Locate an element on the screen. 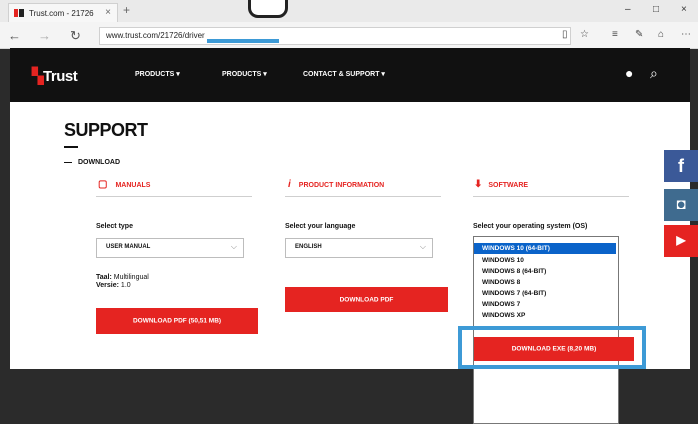  select-language-label: Select your language is located at coordinates (320, 226).